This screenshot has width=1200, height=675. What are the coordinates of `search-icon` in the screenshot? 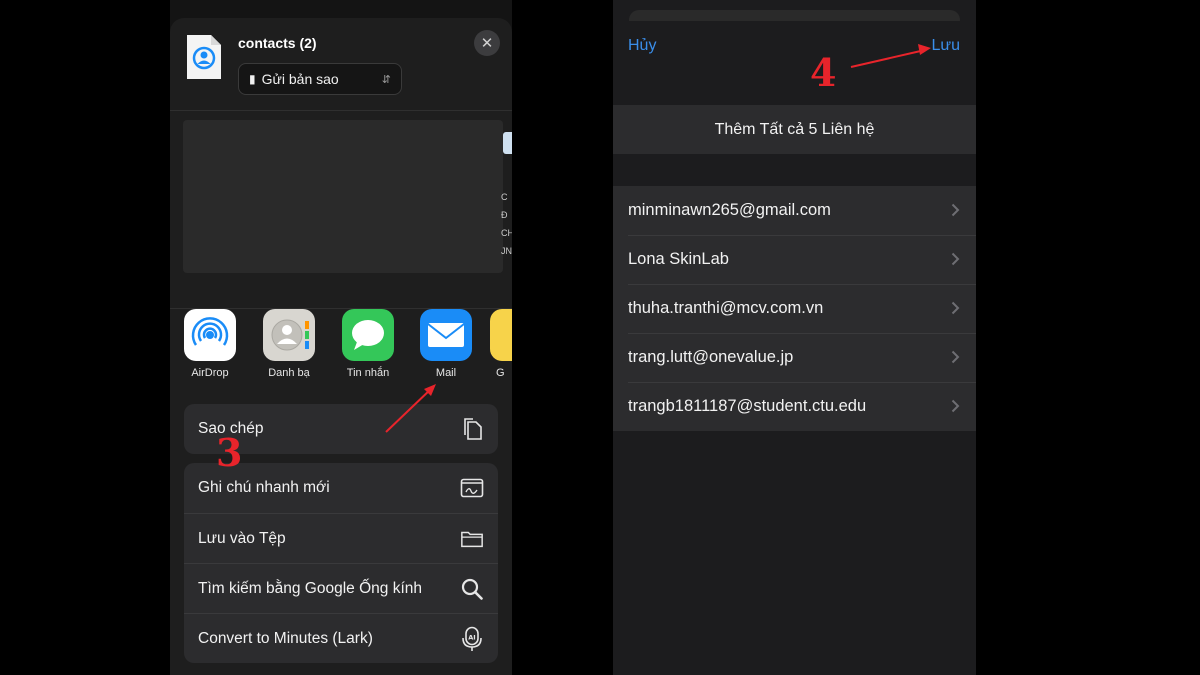 It's located at (472, 589).